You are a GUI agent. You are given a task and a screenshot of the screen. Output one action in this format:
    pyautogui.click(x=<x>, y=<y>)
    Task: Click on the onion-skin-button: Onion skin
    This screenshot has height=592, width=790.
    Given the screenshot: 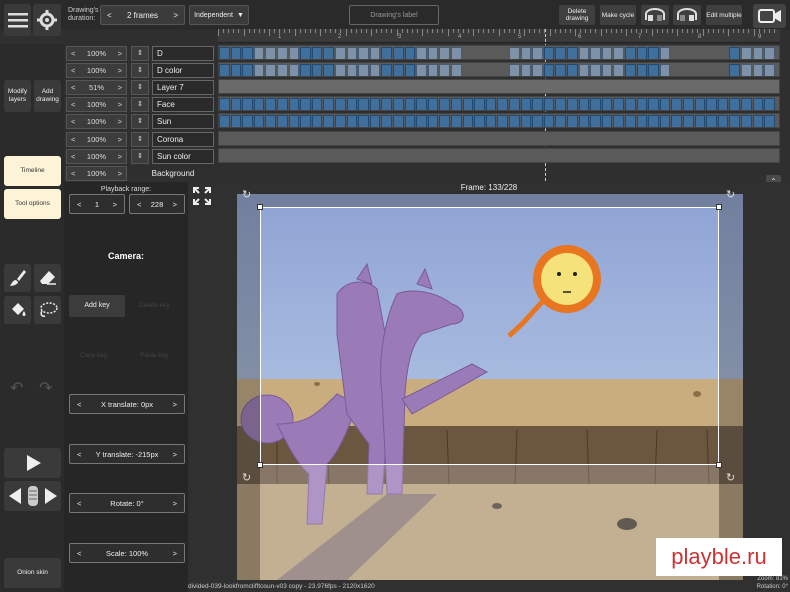 What is the action you would take?
    pyautogui.click(x=32, y=573)
    